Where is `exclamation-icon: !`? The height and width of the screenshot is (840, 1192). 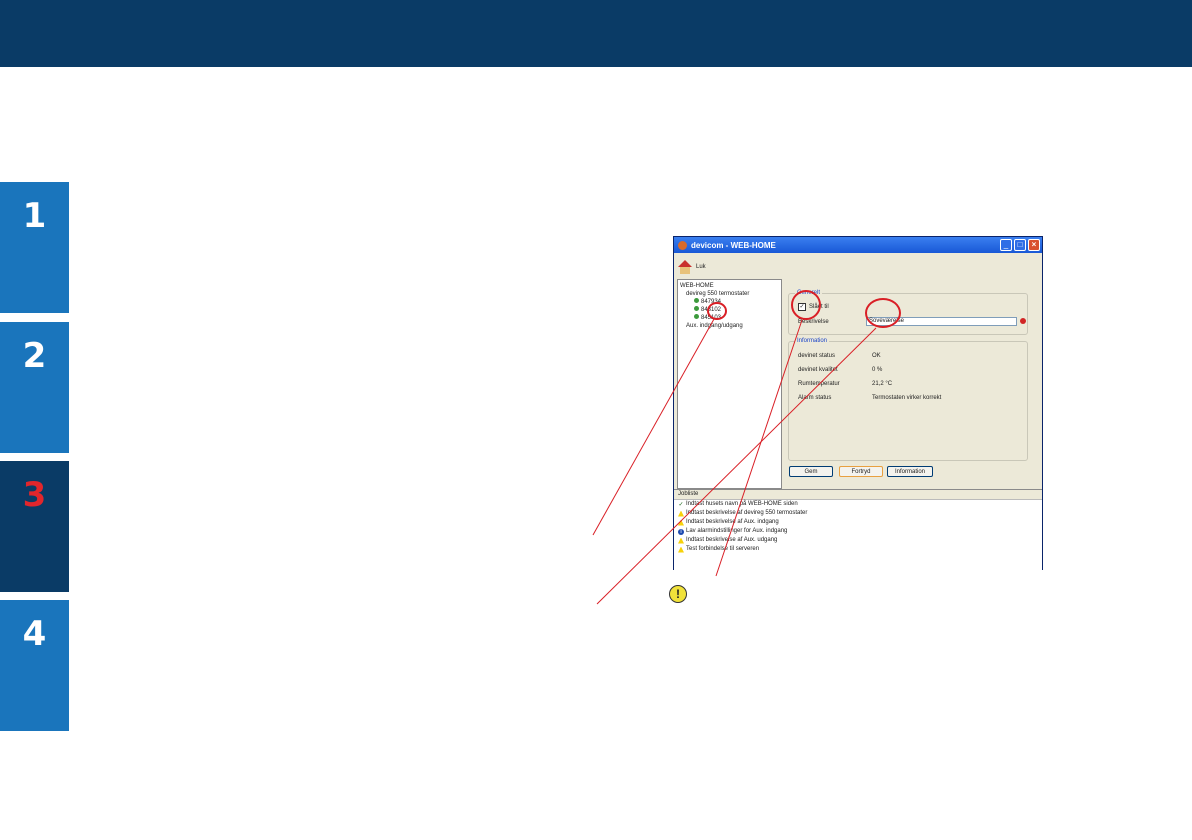 exclamation-icon: ! is located at coordinates (678, 594).